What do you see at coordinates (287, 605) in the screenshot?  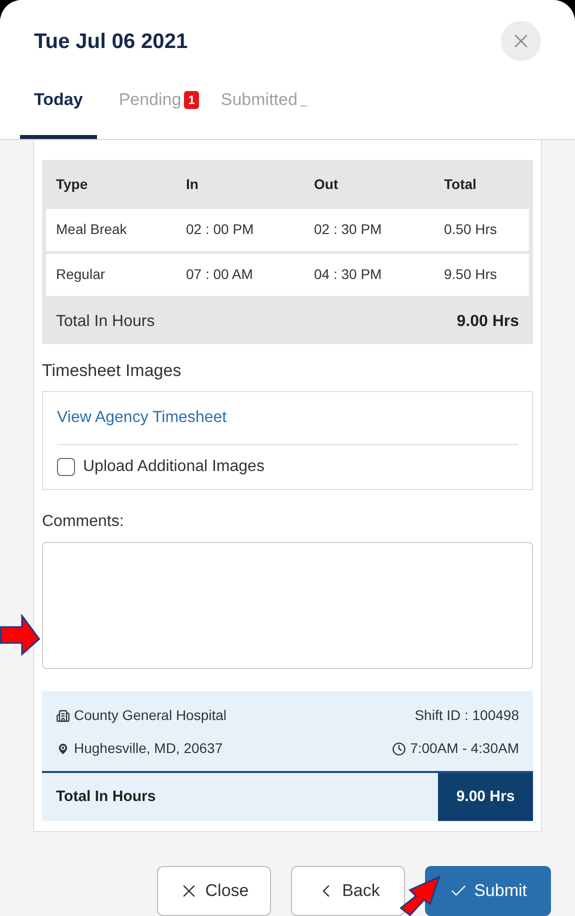 I see `comments-field` at bounding box center [287, 605].